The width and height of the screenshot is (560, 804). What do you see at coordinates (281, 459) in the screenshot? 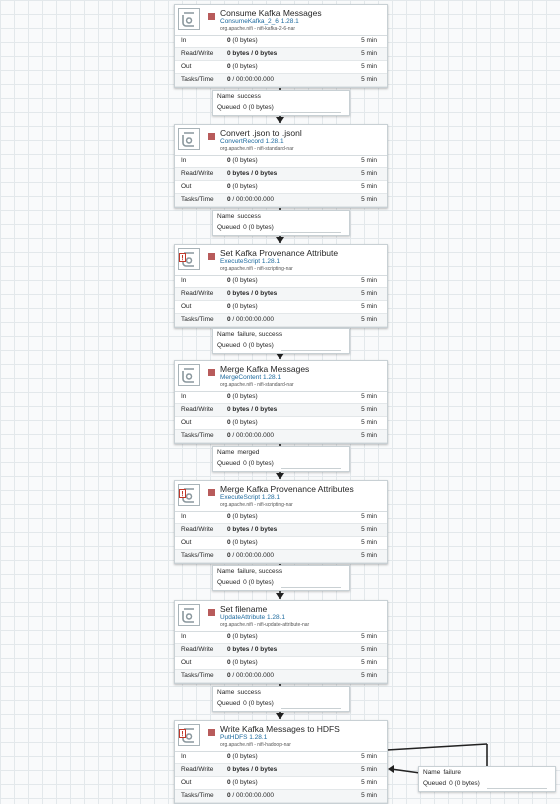
I see `connection-label-4: Name merged Queued 0 (0 bytes)` at bounding box center [281, 459].